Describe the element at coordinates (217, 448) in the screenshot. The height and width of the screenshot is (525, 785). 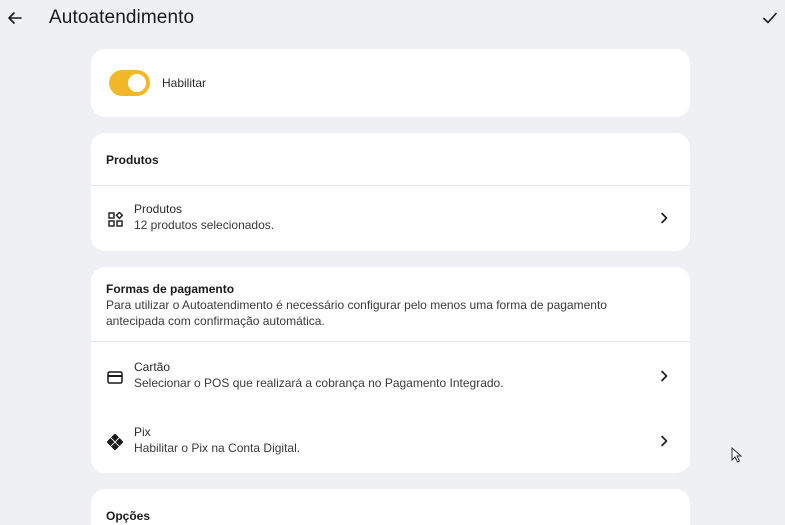
I see `pix-row-subtitle: Habilitar o Pix na Conta Digital.` at that location.